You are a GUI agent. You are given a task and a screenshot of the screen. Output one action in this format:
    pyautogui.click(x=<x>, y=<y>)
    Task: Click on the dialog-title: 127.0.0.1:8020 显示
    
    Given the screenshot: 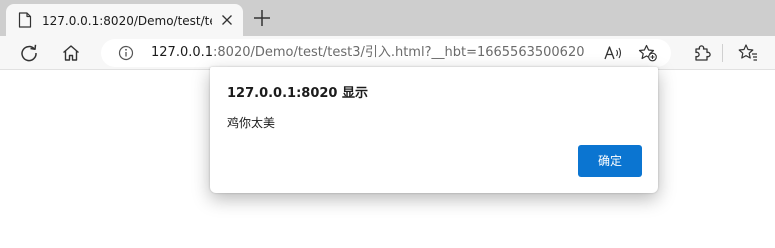 What is the action you would take?
    pyautogui.click(x=297, y=93)
    